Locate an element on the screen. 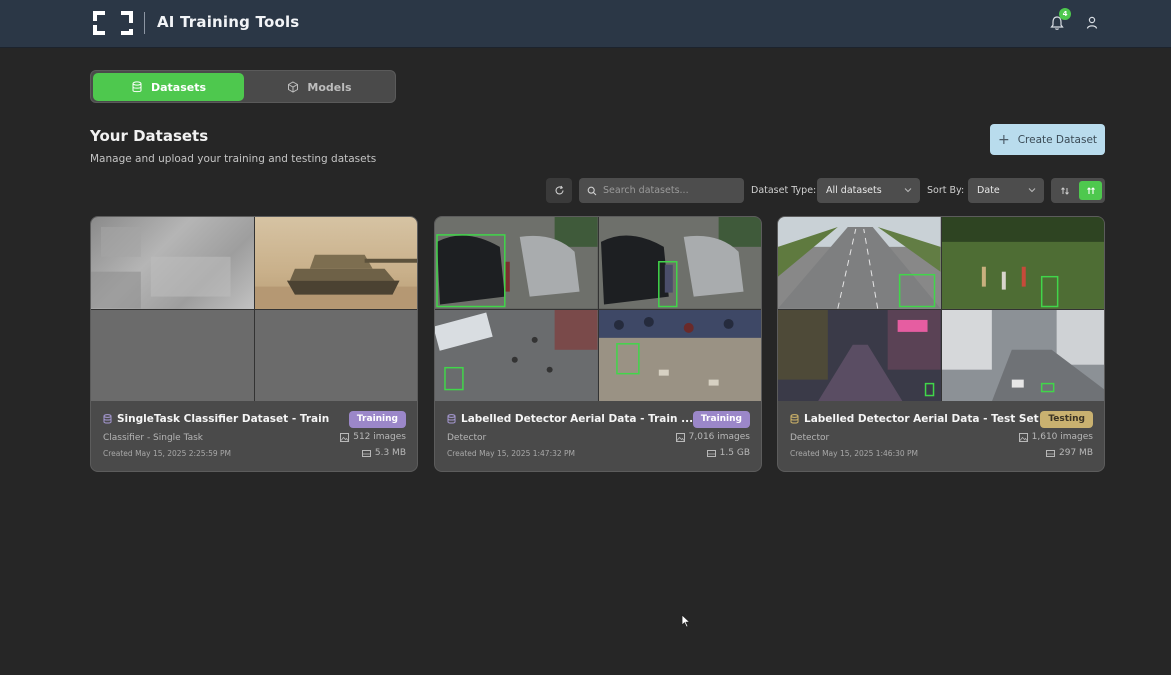  sort-ascending-icon is located at coordinates (1065, 190).